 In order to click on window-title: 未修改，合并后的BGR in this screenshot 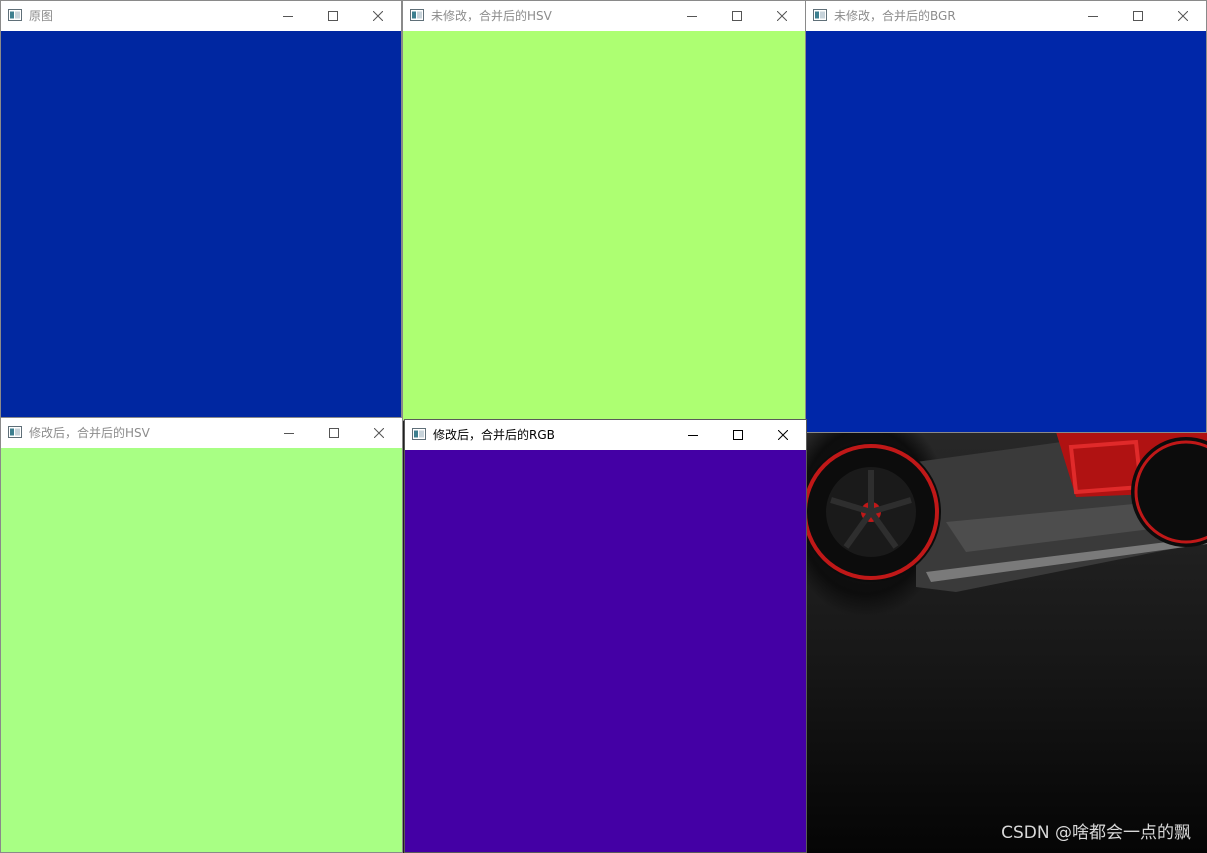, I will do `click(895, 16)`.